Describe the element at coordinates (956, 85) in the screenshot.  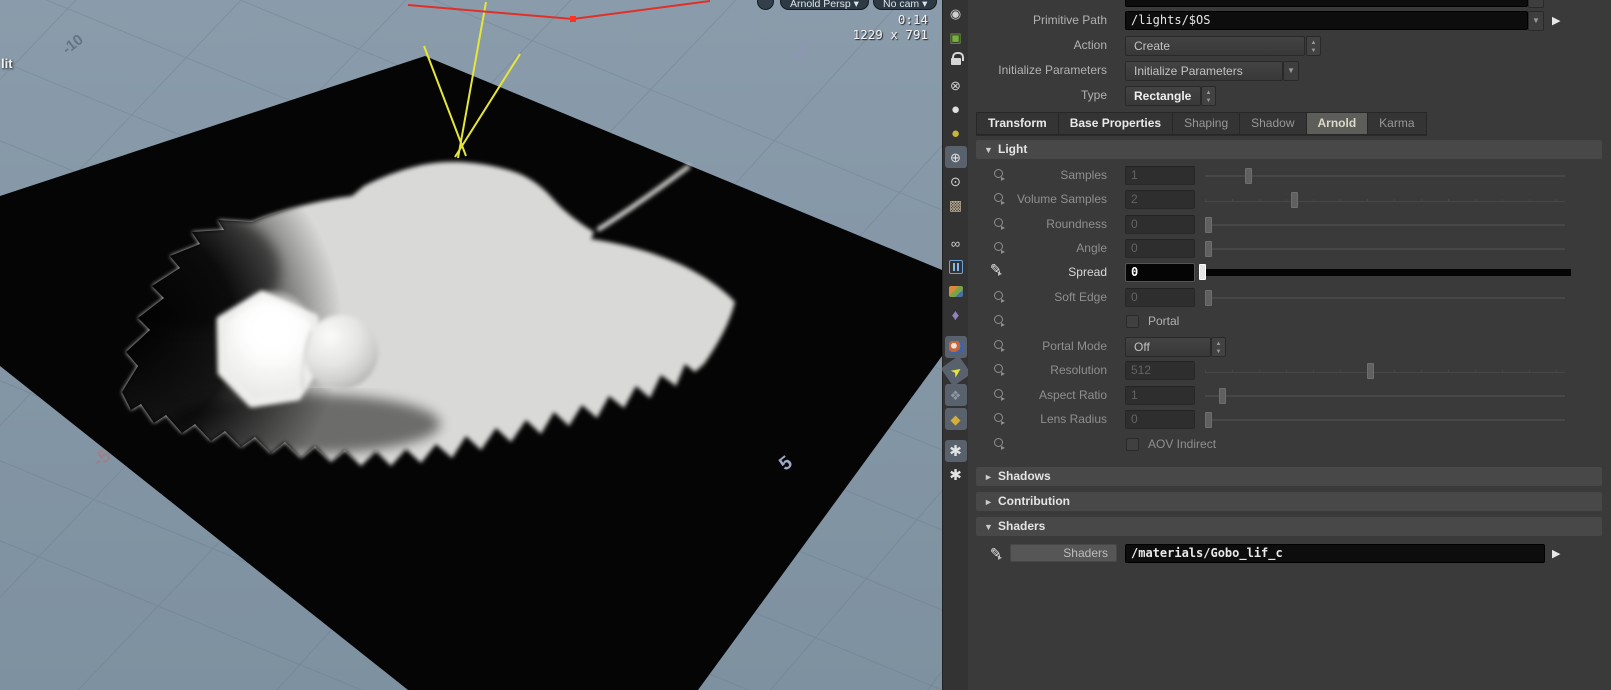
I see `disable-selection-icon: ⊗` at that location.